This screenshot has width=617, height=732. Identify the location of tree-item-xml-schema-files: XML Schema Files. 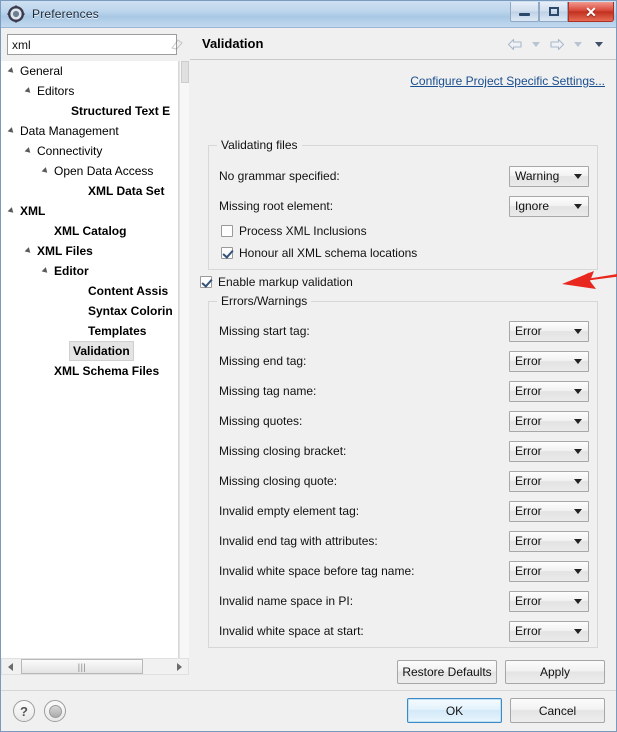
(89, 371).